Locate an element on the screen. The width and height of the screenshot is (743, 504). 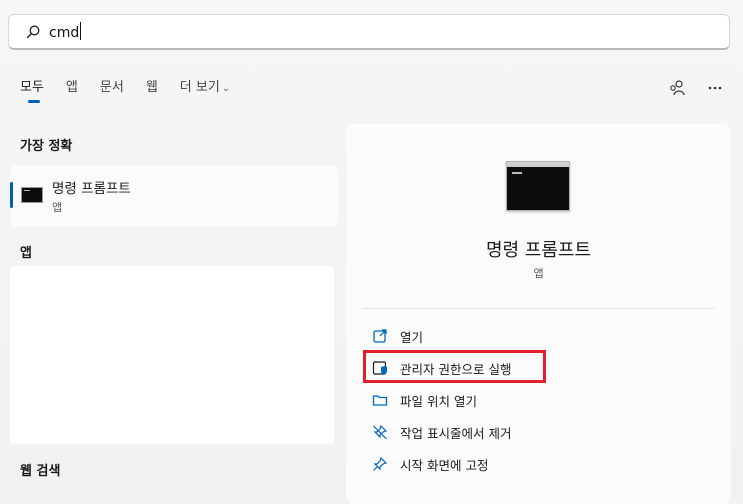
command-prompt-icon is located at coordinates (32, 195).